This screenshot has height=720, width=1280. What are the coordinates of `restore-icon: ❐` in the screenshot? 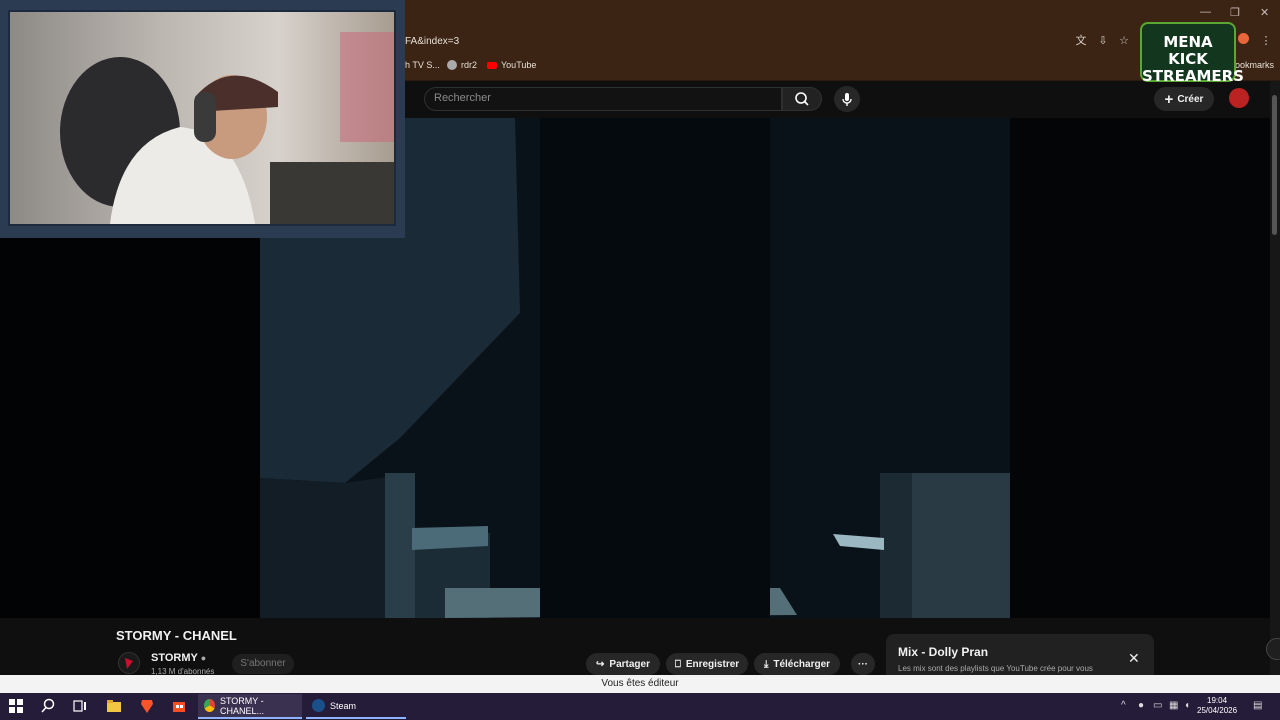 It's located at (1235, 12).